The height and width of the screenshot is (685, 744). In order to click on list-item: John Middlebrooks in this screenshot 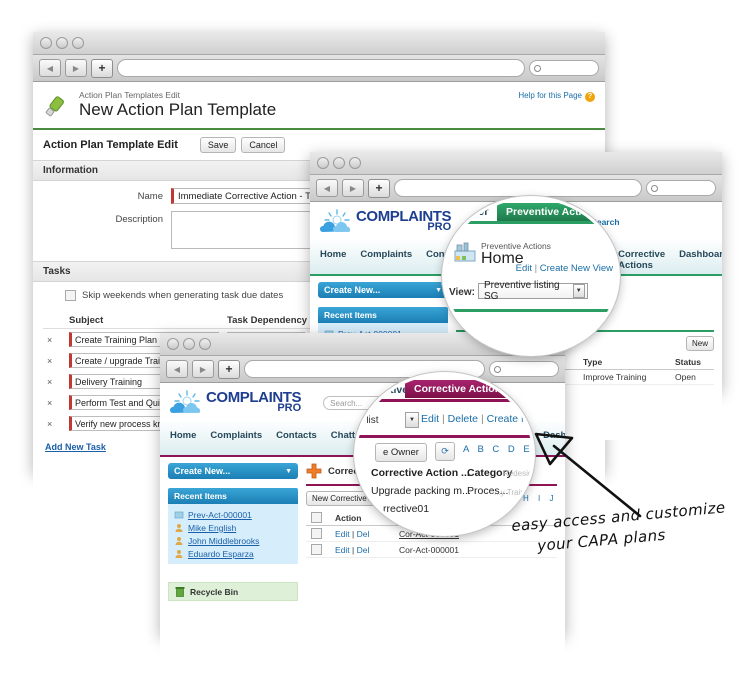, I will do `click(233, 540)`.